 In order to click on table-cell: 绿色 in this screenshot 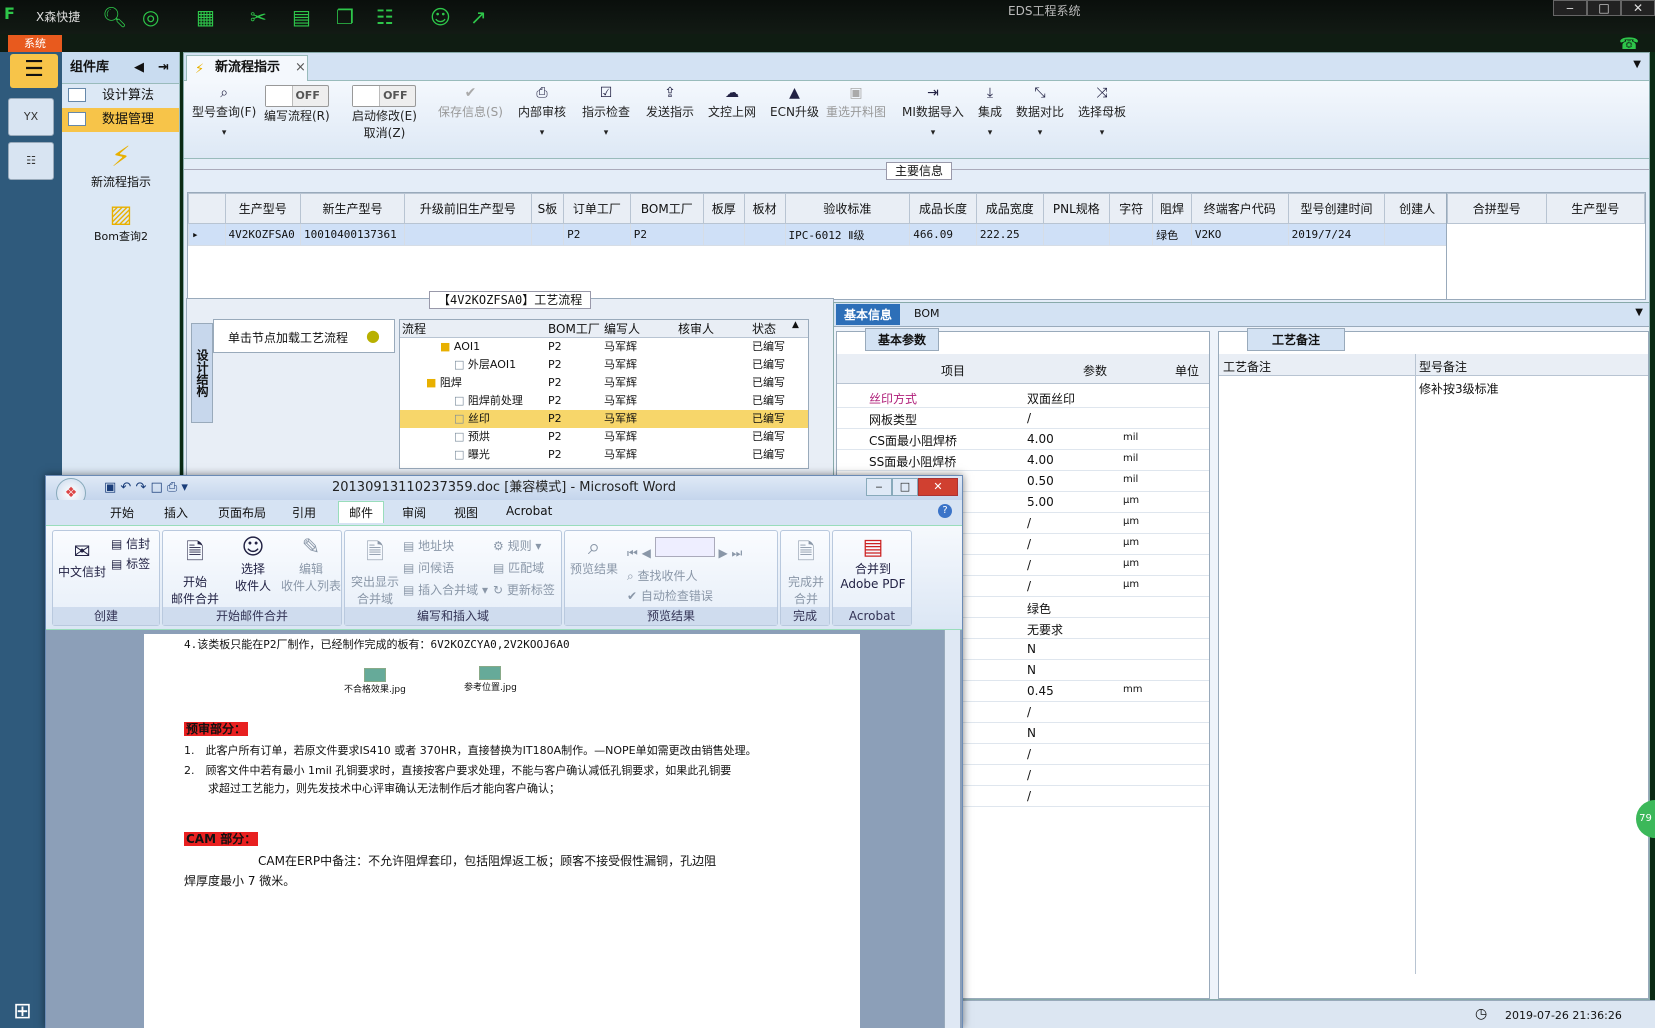, I will do `click(1172, 234)`.